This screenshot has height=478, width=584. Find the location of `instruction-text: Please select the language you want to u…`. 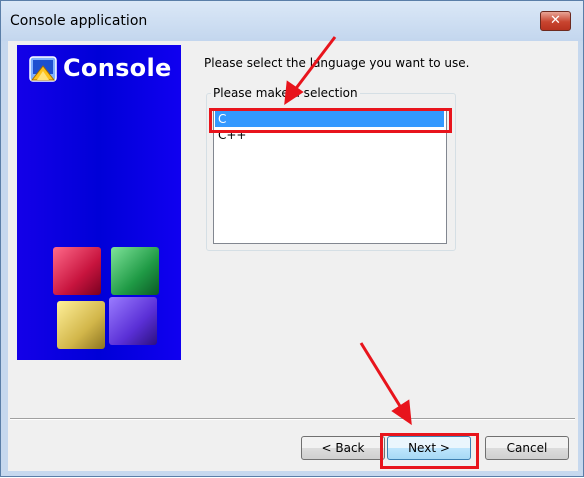

instruction-text: Please select the language you want to u… is located at coordinates (337, 63).